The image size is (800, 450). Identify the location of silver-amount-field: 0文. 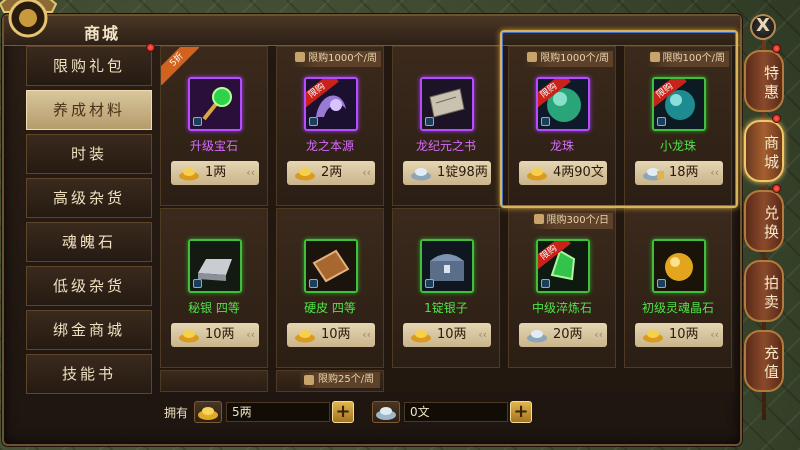
(456, 412).